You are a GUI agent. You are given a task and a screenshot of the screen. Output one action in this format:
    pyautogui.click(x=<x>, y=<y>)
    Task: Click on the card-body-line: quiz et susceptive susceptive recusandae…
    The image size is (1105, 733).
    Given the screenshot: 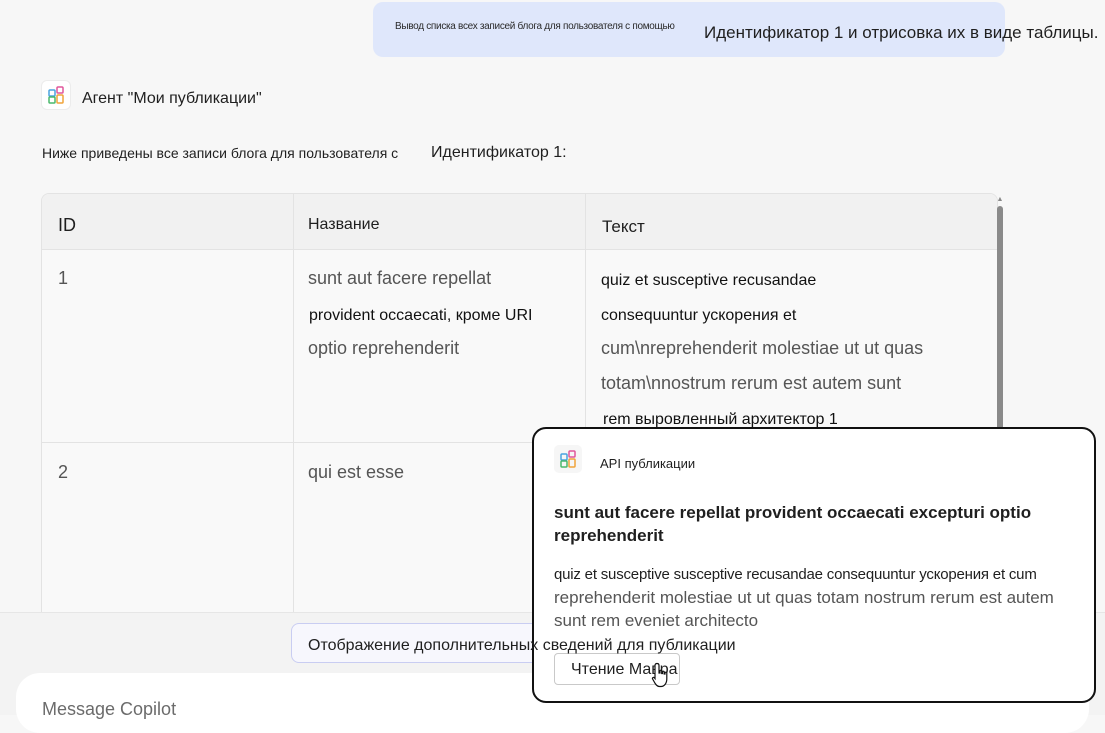 What is the action you would take?
    pyautogui.click(x=795, y=574)
    